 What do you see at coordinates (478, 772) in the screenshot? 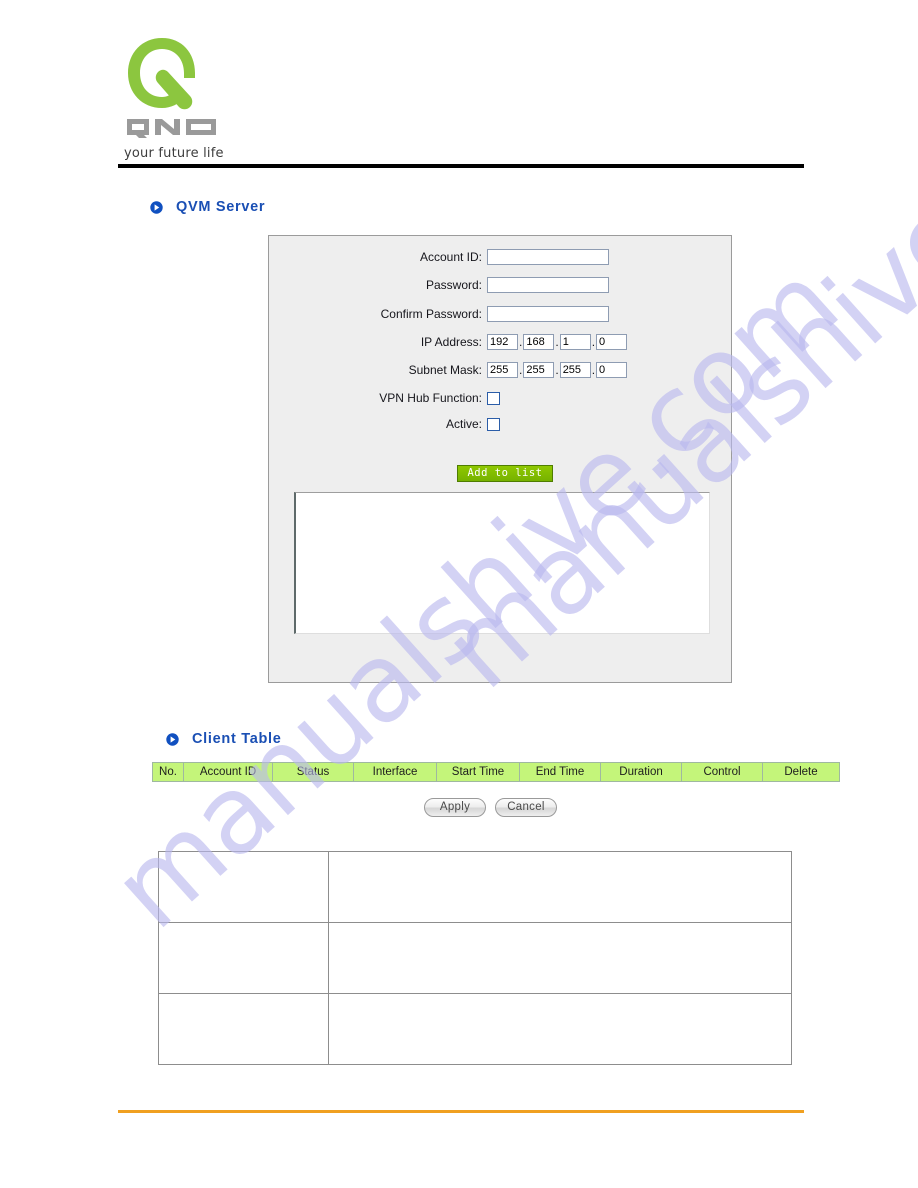
I see `column-header-start-time: Start Time` at bounding box center [478, 772].